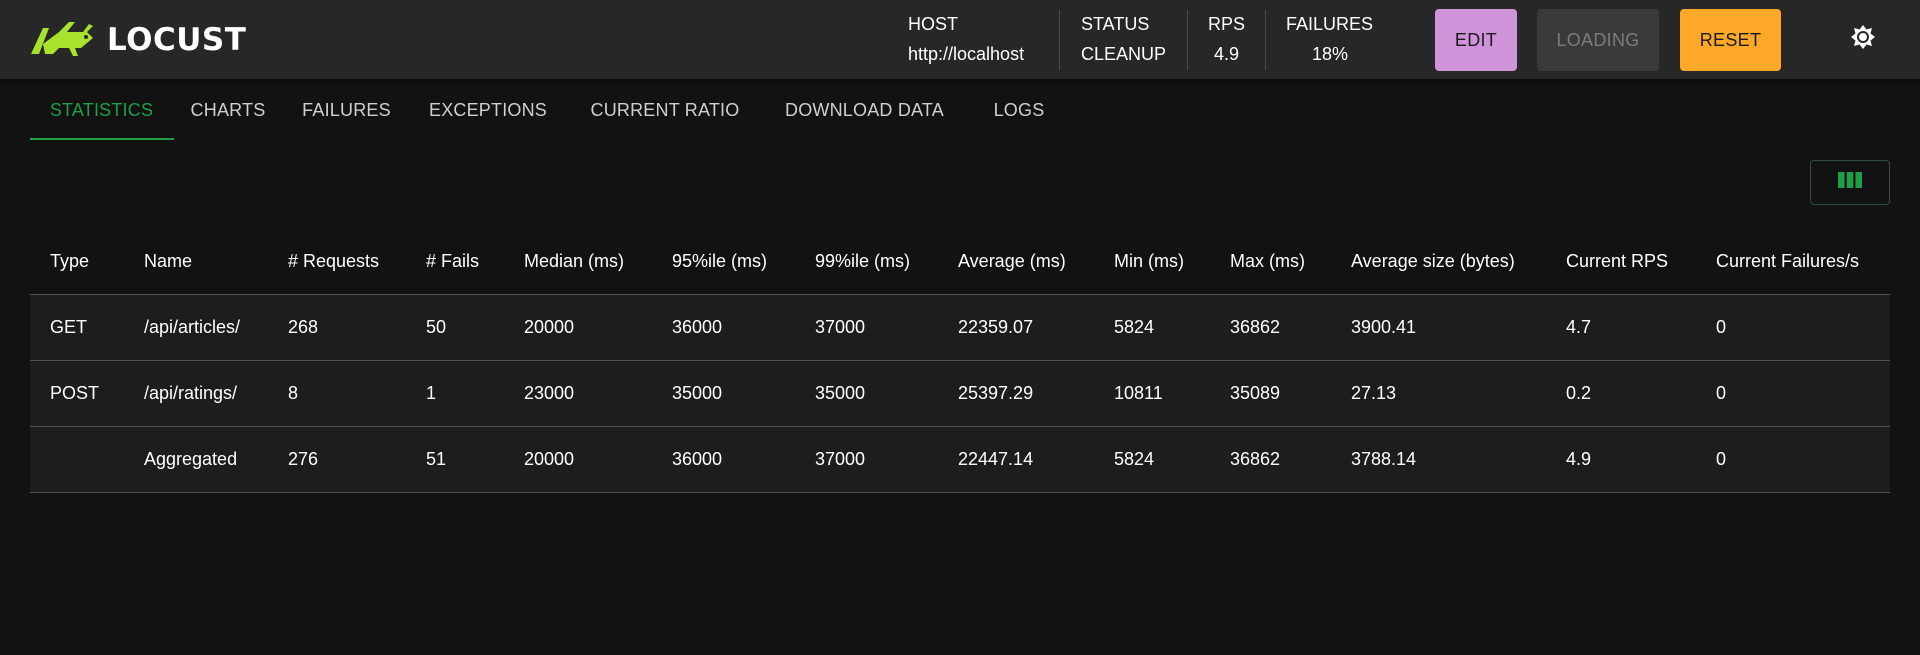 This screenshot has height=655, width=1920. What do you see at coordinates (346, 110) in the screenshot?
I see `tab-failures: FAILURES` at bounding box center [346, 110].